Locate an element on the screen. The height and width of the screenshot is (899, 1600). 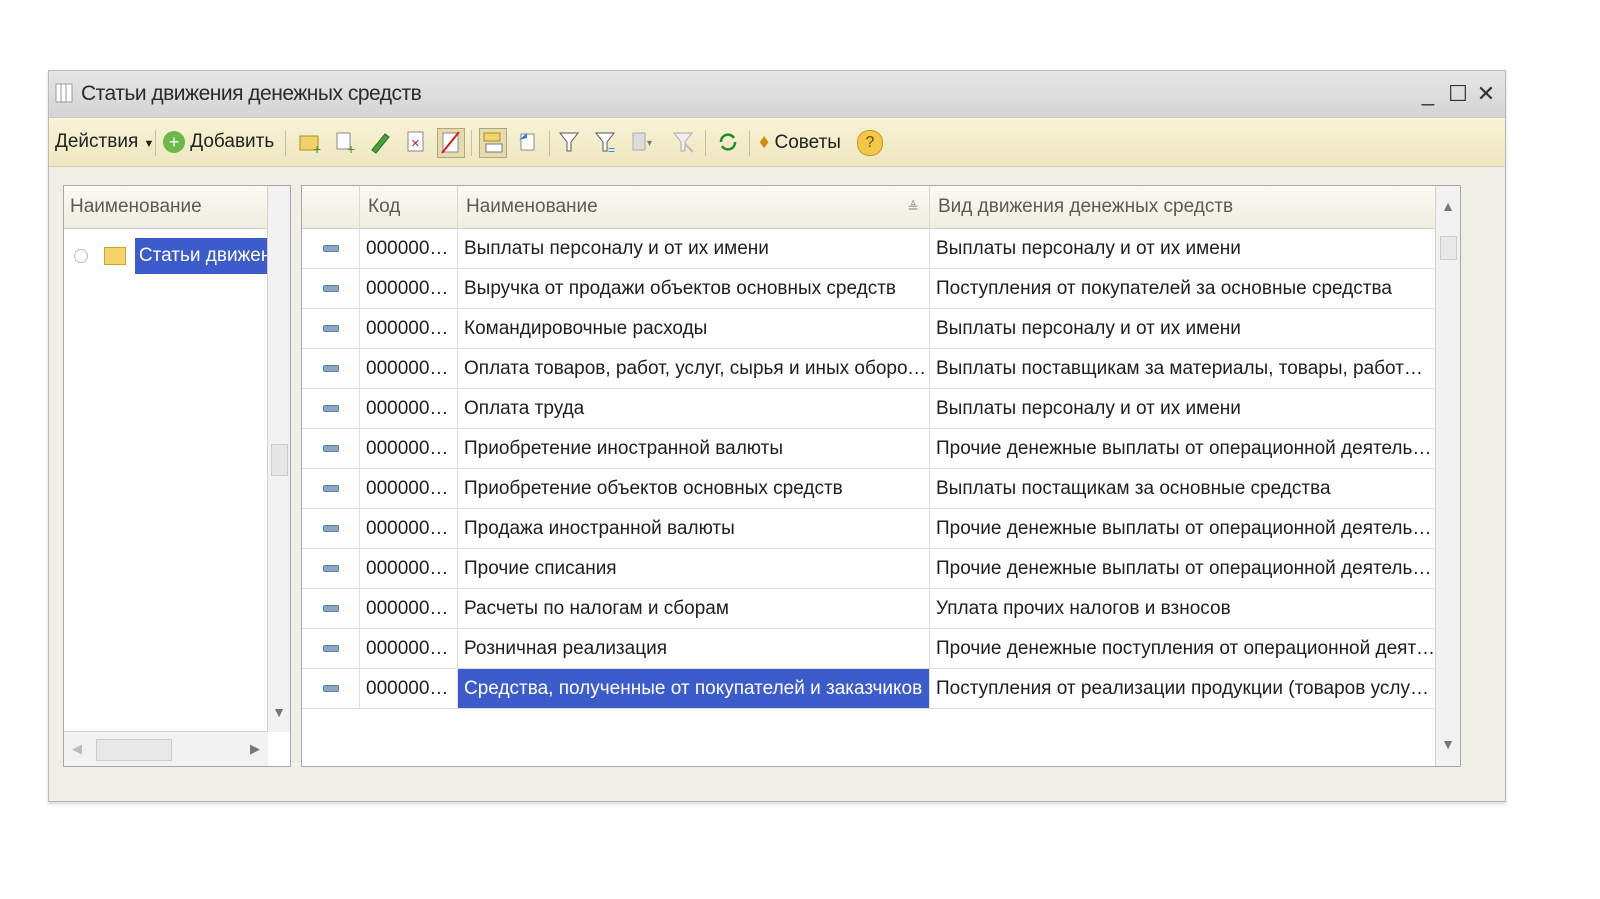
add-label: Добавить is located at coordinates (232, 141).